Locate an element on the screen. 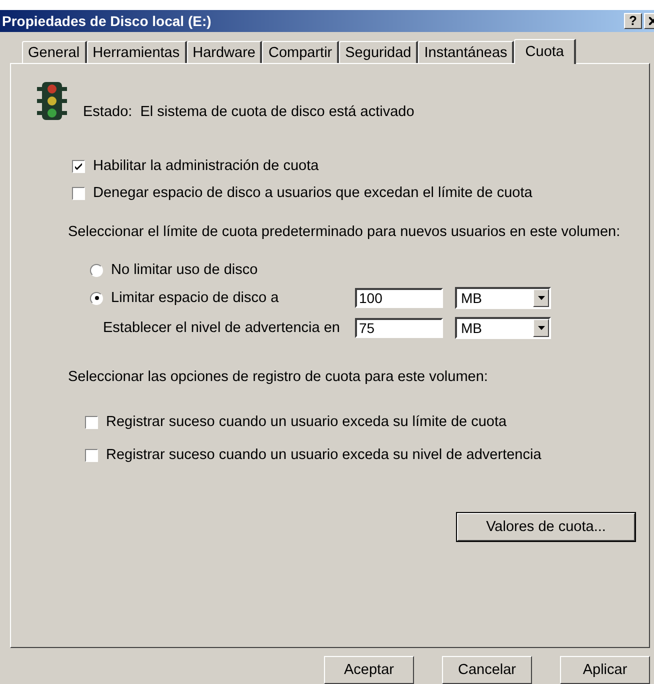 This screenshot has height=684, width=654. status-text: Estado: El sistema de cuota de disco está activado is located at coordinates (248, 112).